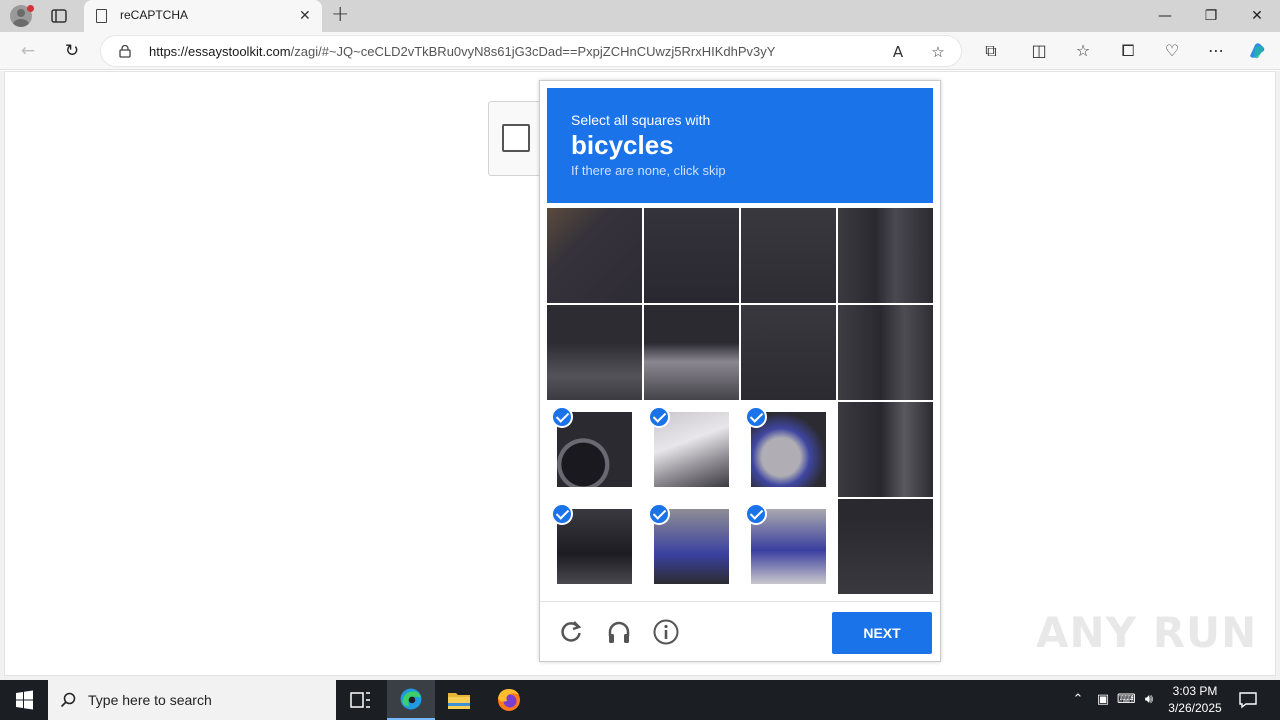 This screenshot has height=720, width=1280. What do you see at coordinates (459, 700) in the screenshot?
I see `file-explorer-icon` at bounding box center [459, 700].